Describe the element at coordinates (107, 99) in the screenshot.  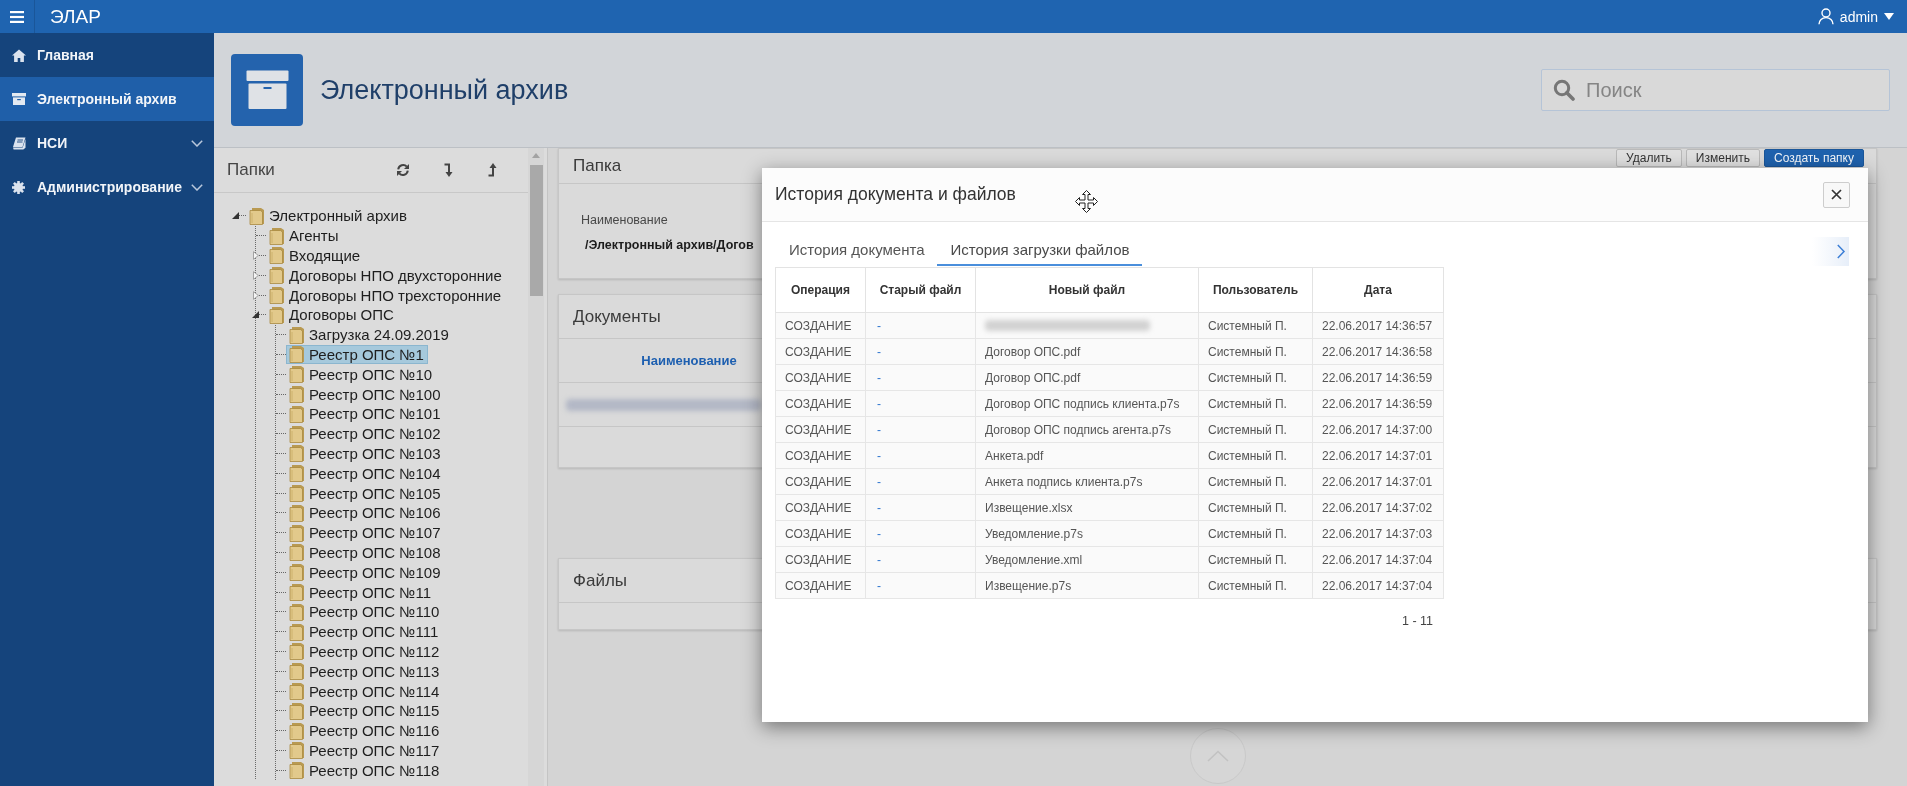
I see `sidebar-item: Электронный архив` at that location.